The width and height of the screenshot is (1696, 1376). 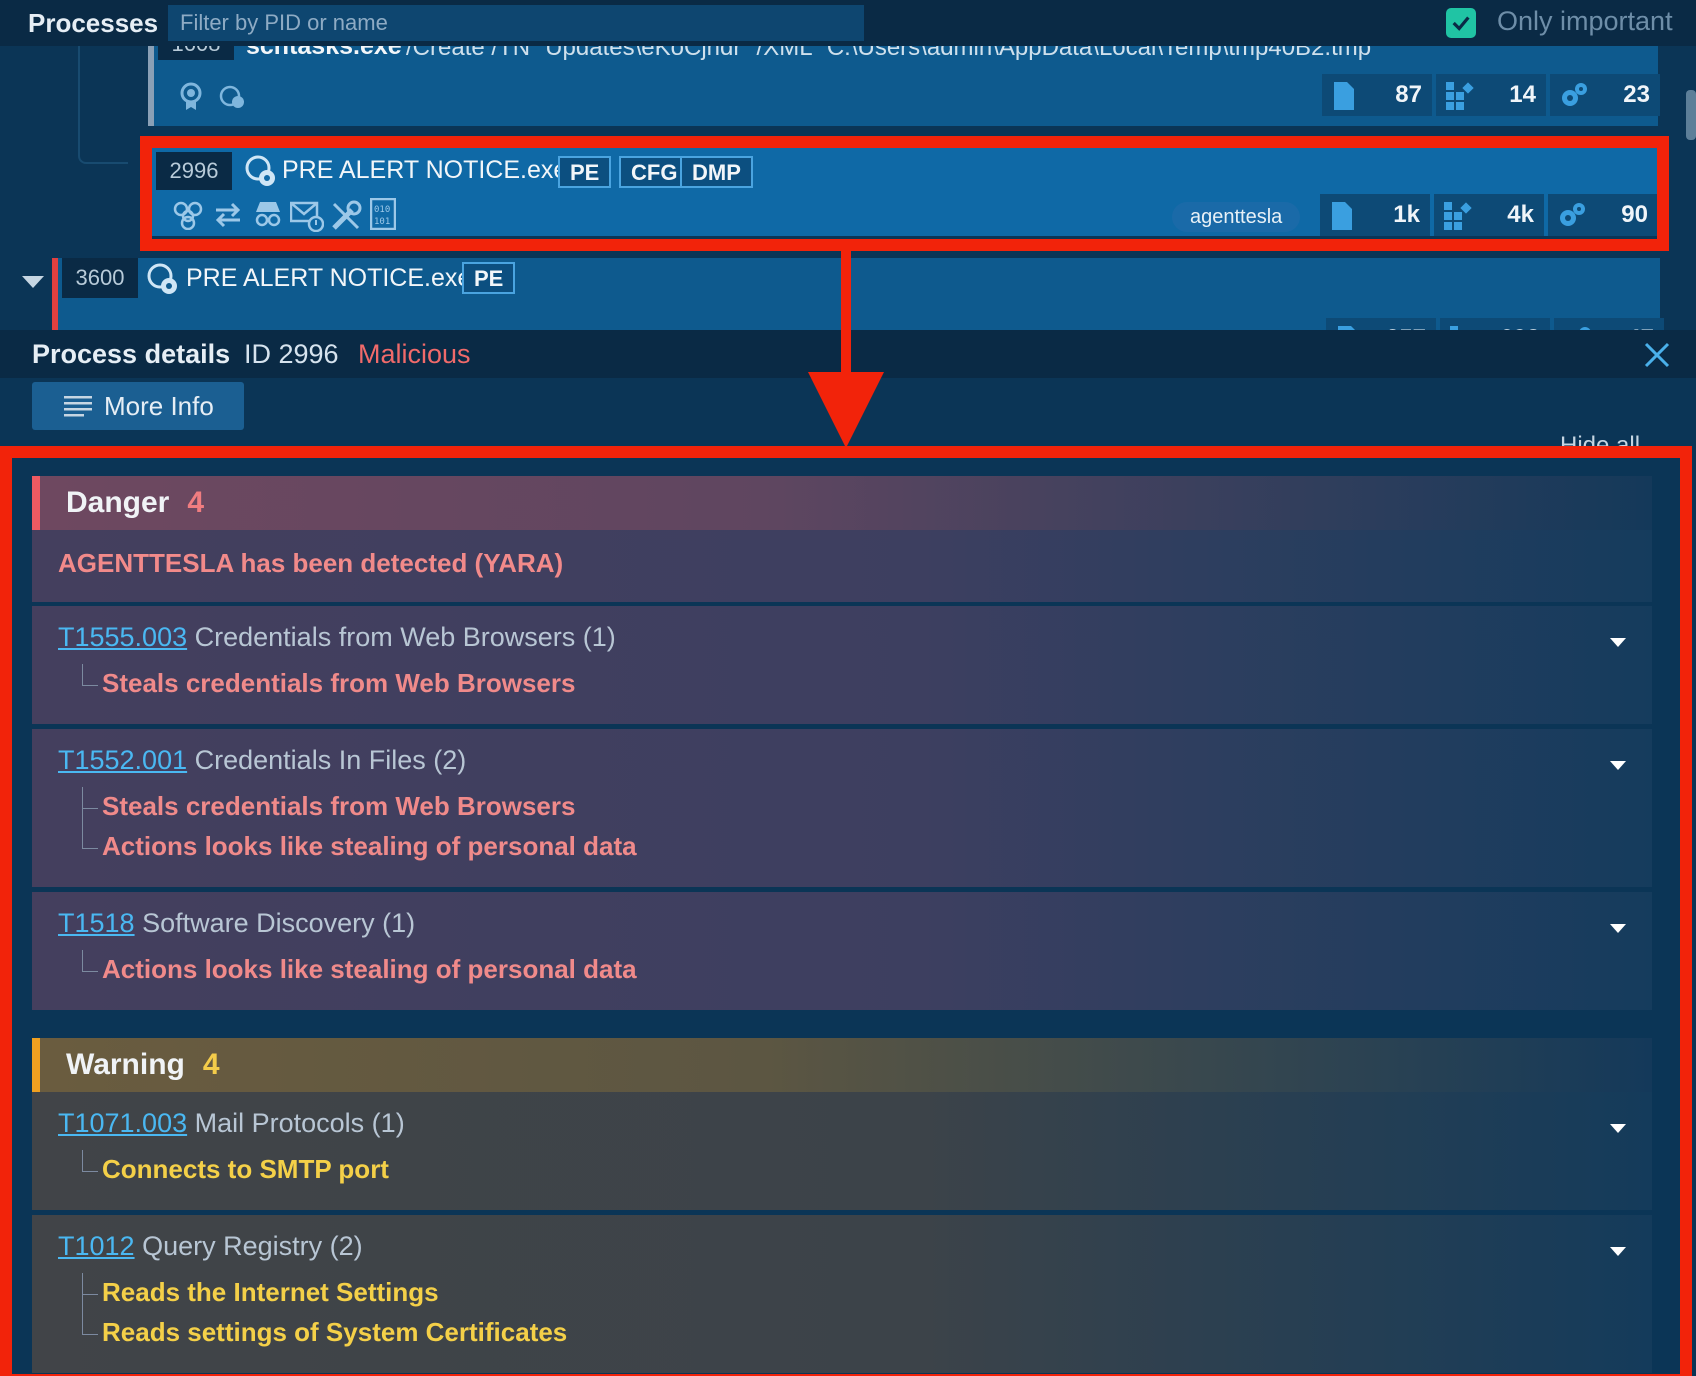 I want to click on technique-id-link: T1552.001, so click(x=122, y=760).